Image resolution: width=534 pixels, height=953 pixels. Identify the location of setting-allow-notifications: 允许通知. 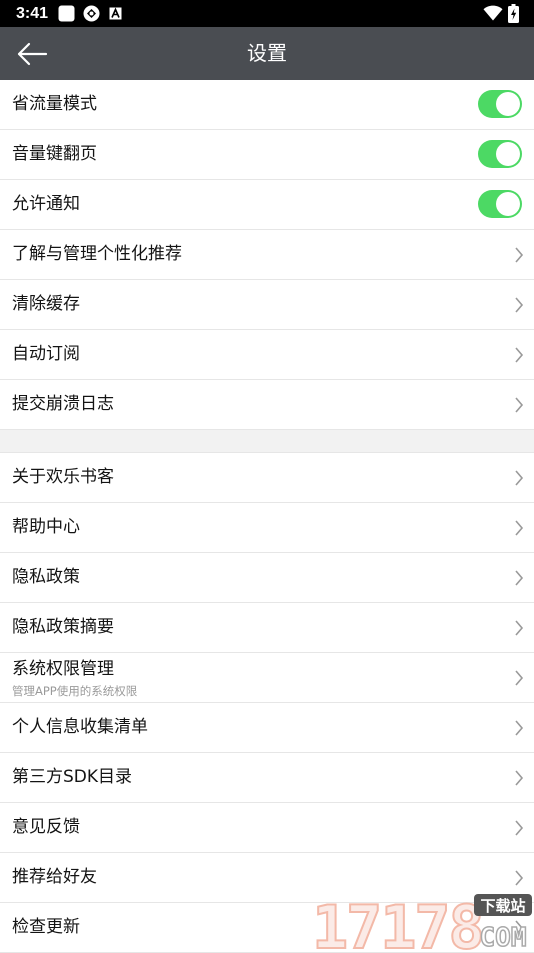
(267, 205).